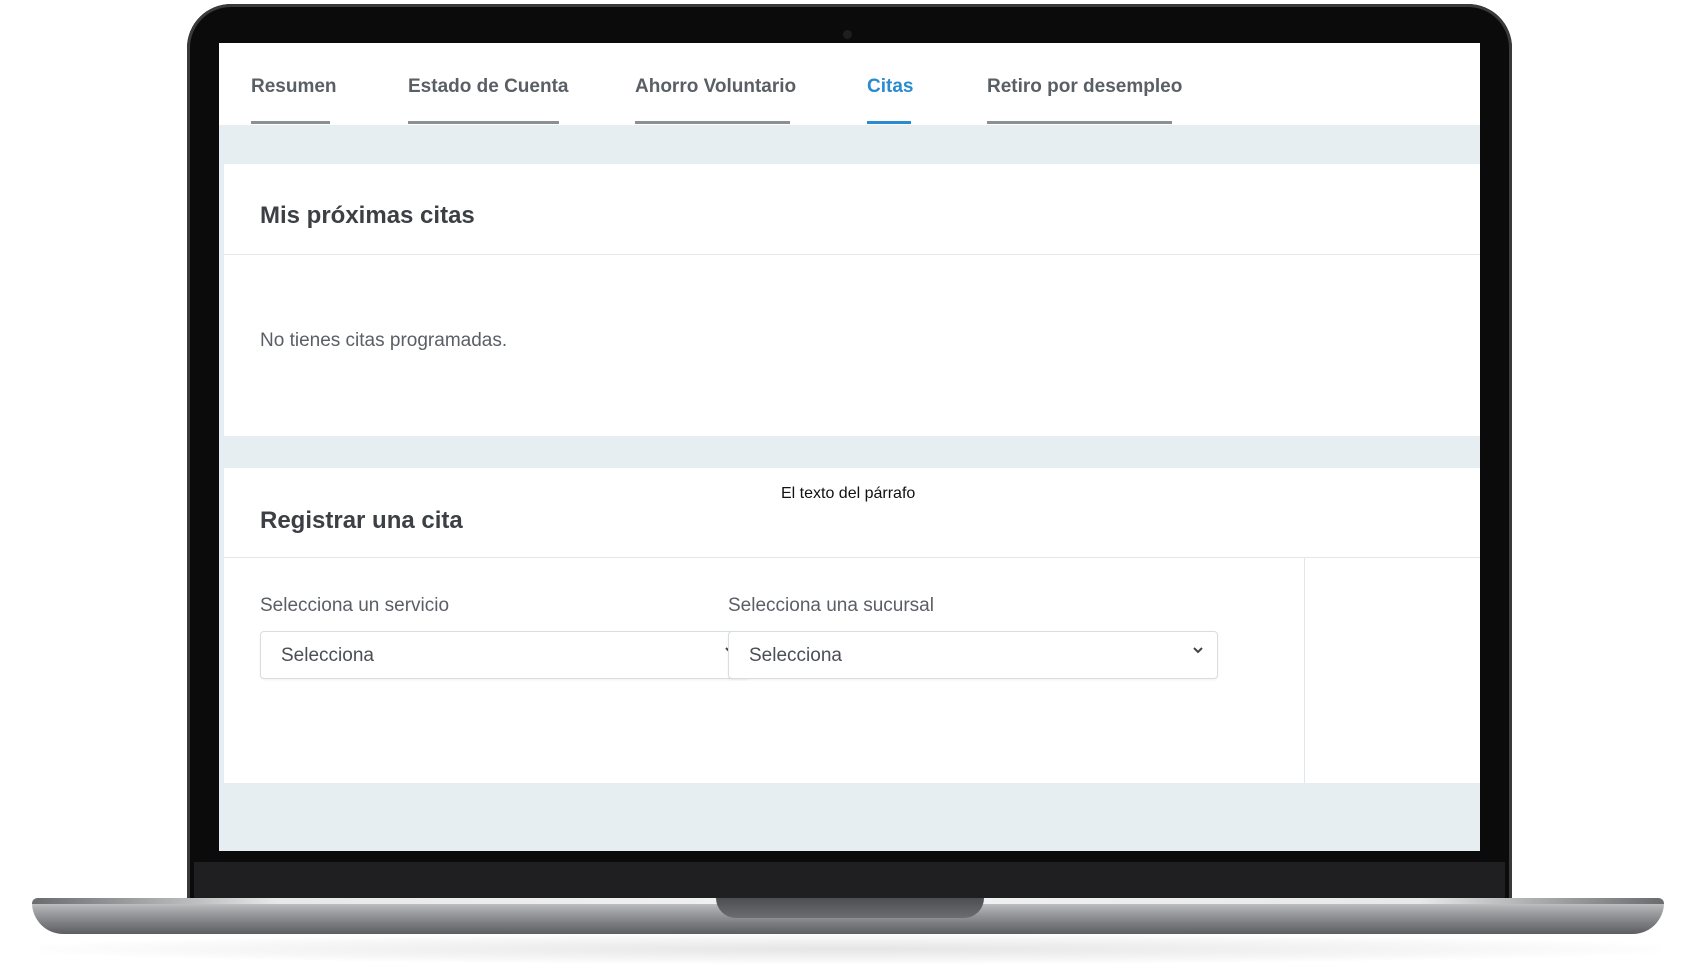  Describe the element at coordinates (384, 340) in the screenshot. I see `empty-appointments-message: No tienes citas programadas.` at that location.